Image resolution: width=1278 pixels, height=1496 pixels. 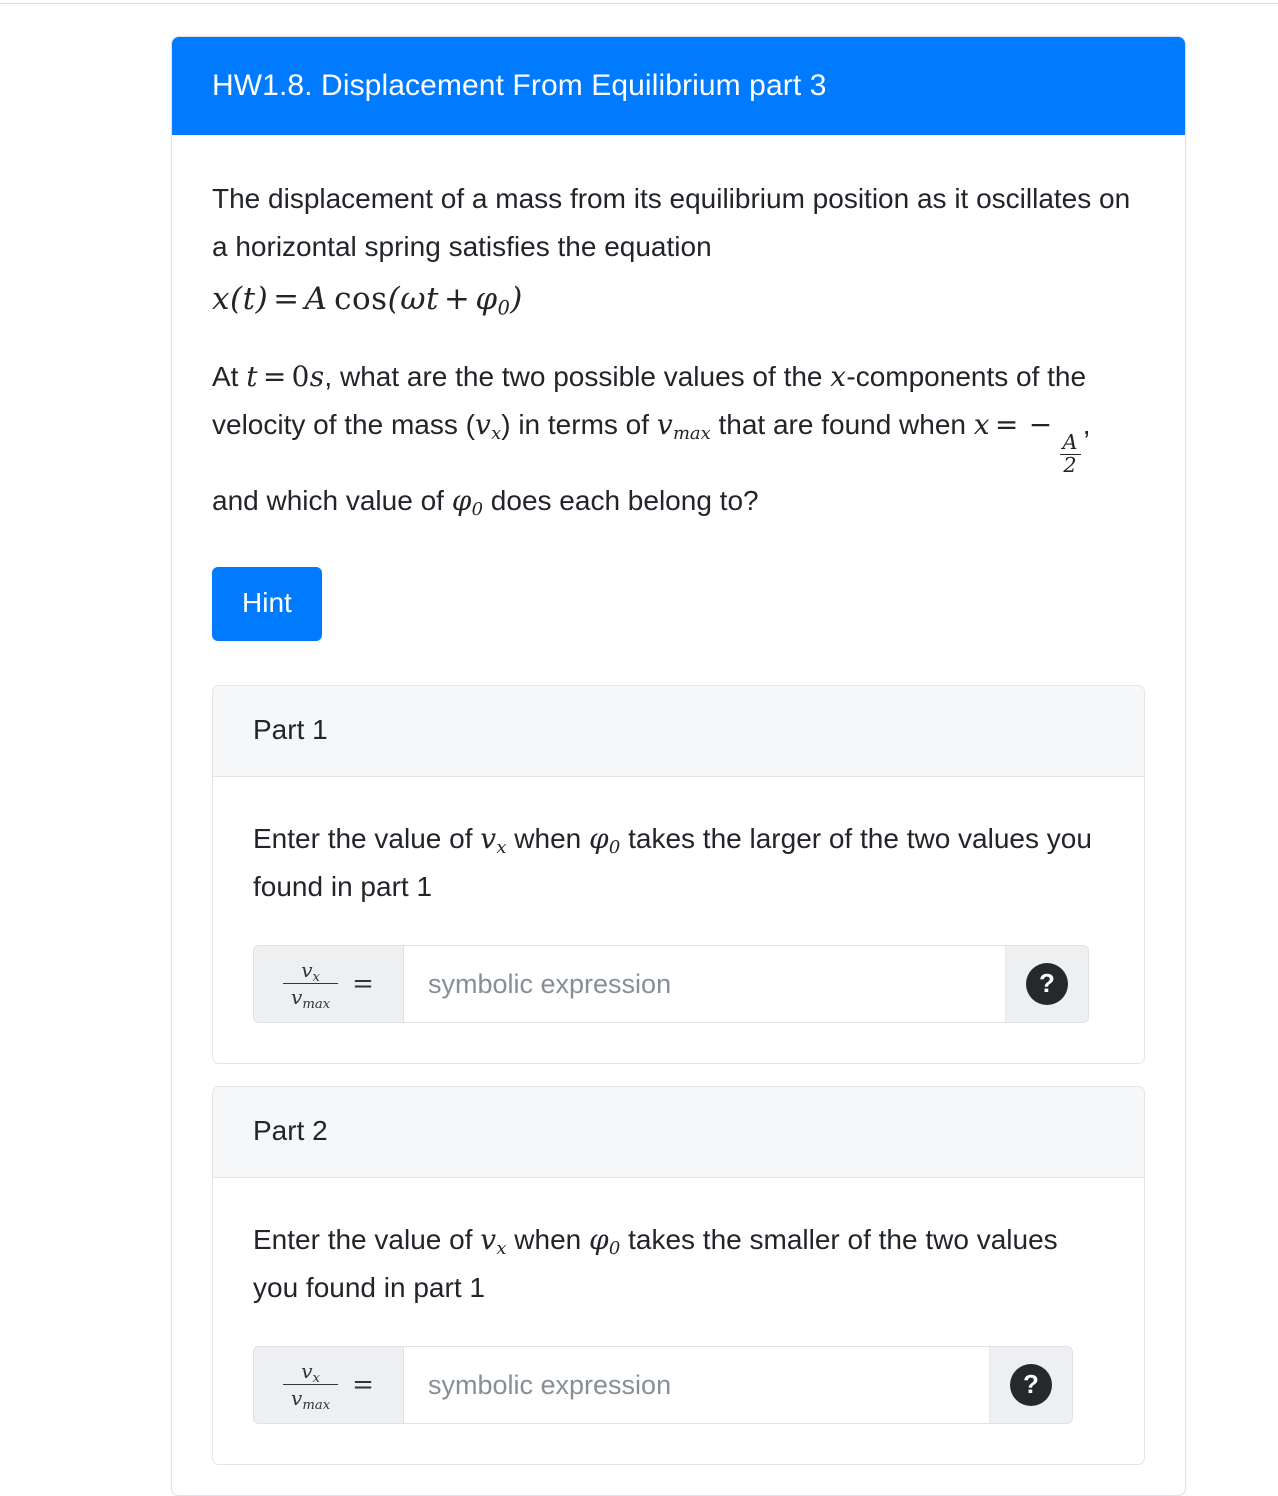 I want to click on q2-phi-subscript: 0, so click(x=477, y=509).